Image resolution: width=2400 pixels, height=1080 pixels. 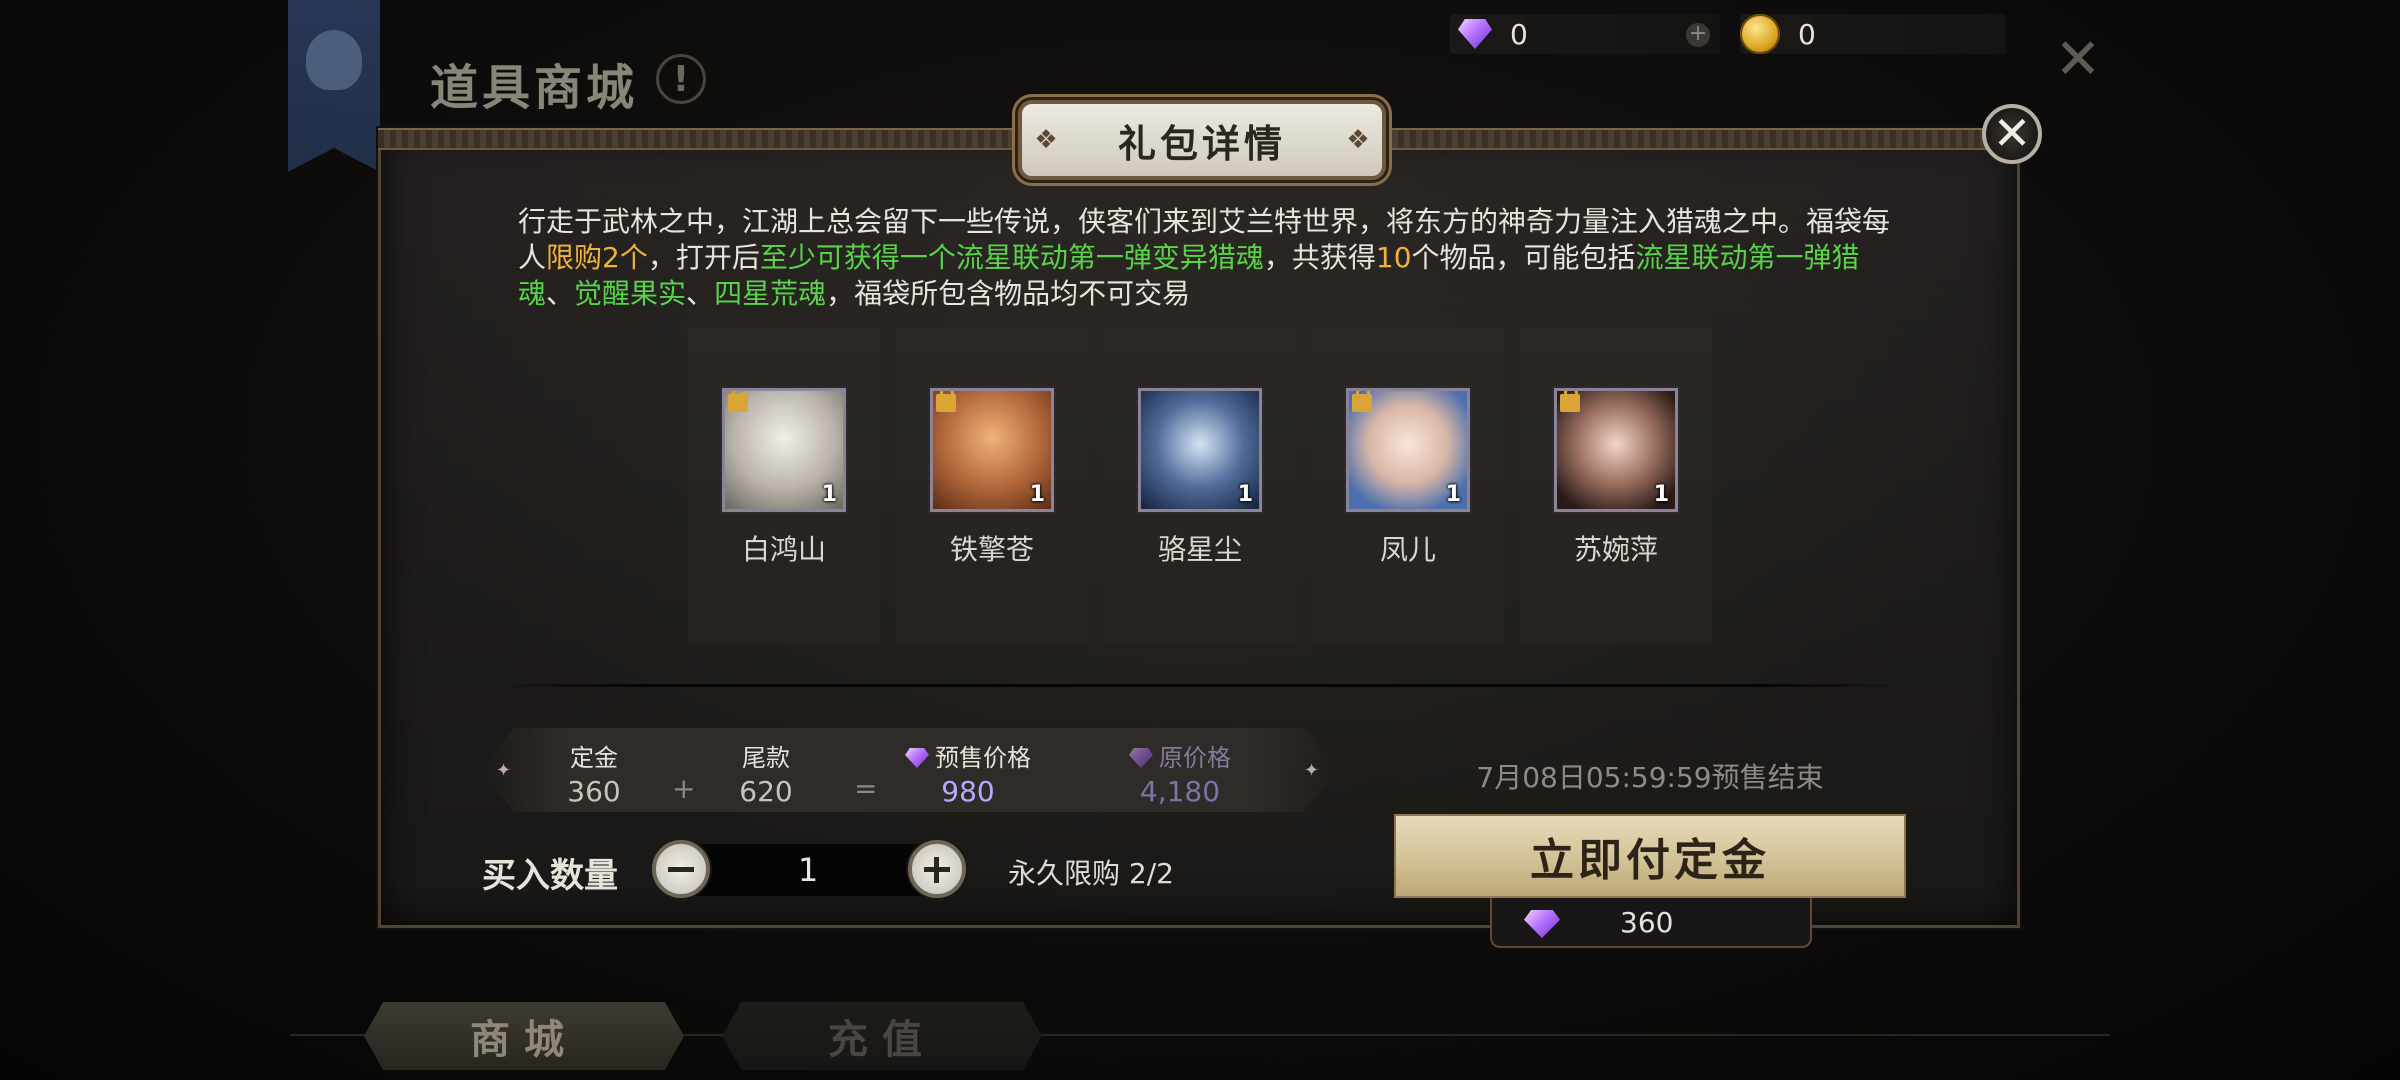 What do you see at coordinates (1807, 34) in the screenshot?
I see `gold-amount: 0` at bounding box center [1807, 34].